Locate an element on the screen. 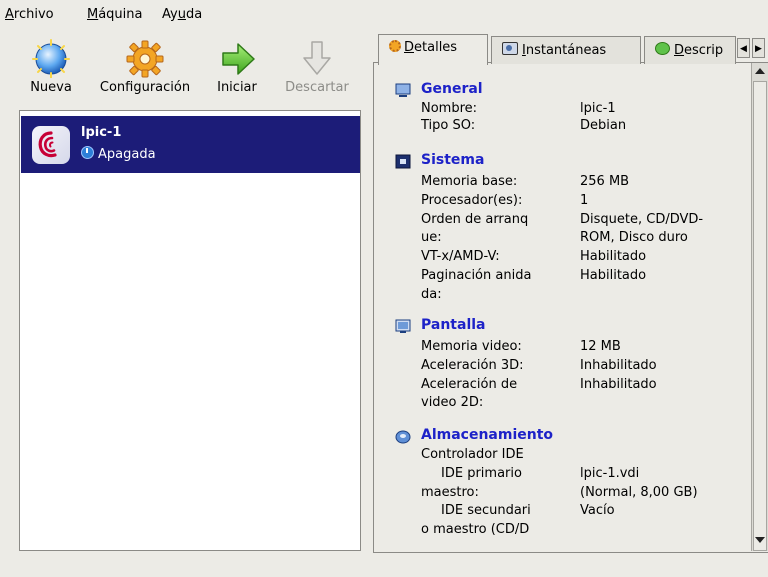 This screenshot has width=768, height=577. almacenamiento-key: o maestro (CD/D is located at coordinates (475, 529).